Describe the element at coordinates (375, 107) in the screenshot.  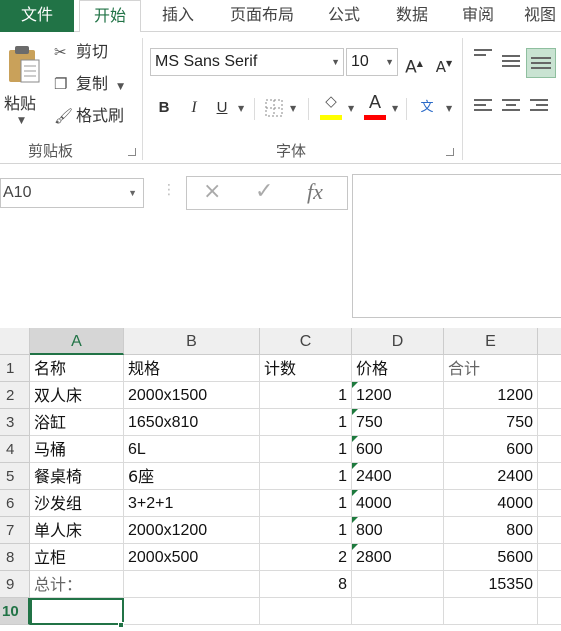
I see `font-color-button: A` at that location.